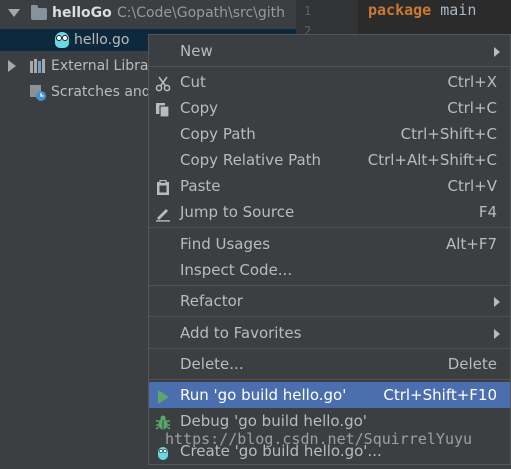  What do you see at coordinates (251, 160) in the screenshot?
I see `menu-item-label: Copy Relative Path` at bounding box center [251, 160].